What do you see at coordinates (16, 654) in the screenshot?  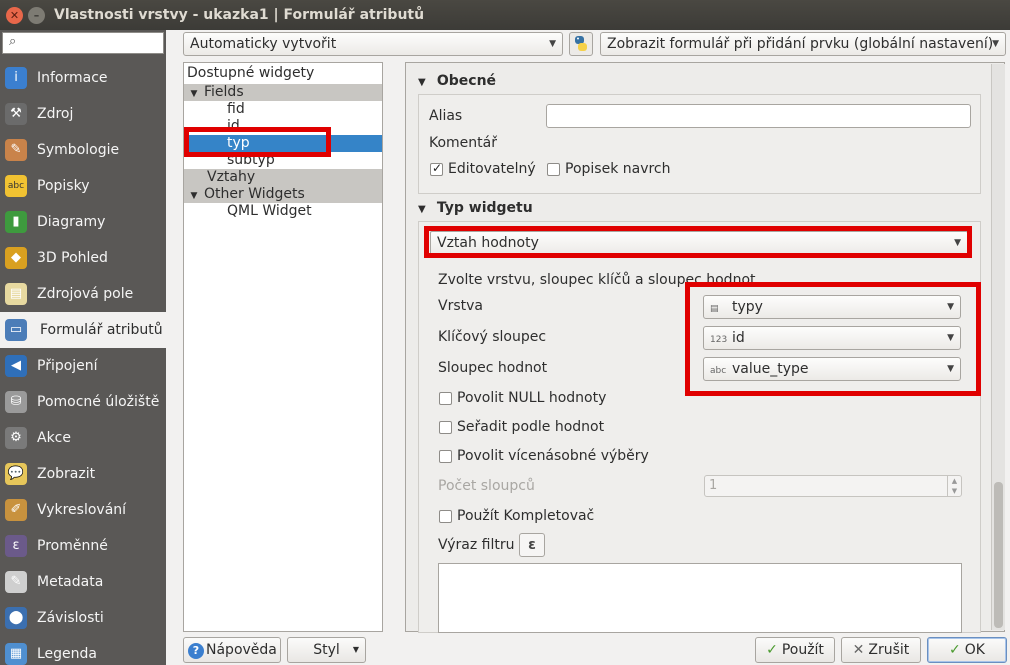 I see `legend-icon: ▦` at bounding box center [16, 654].